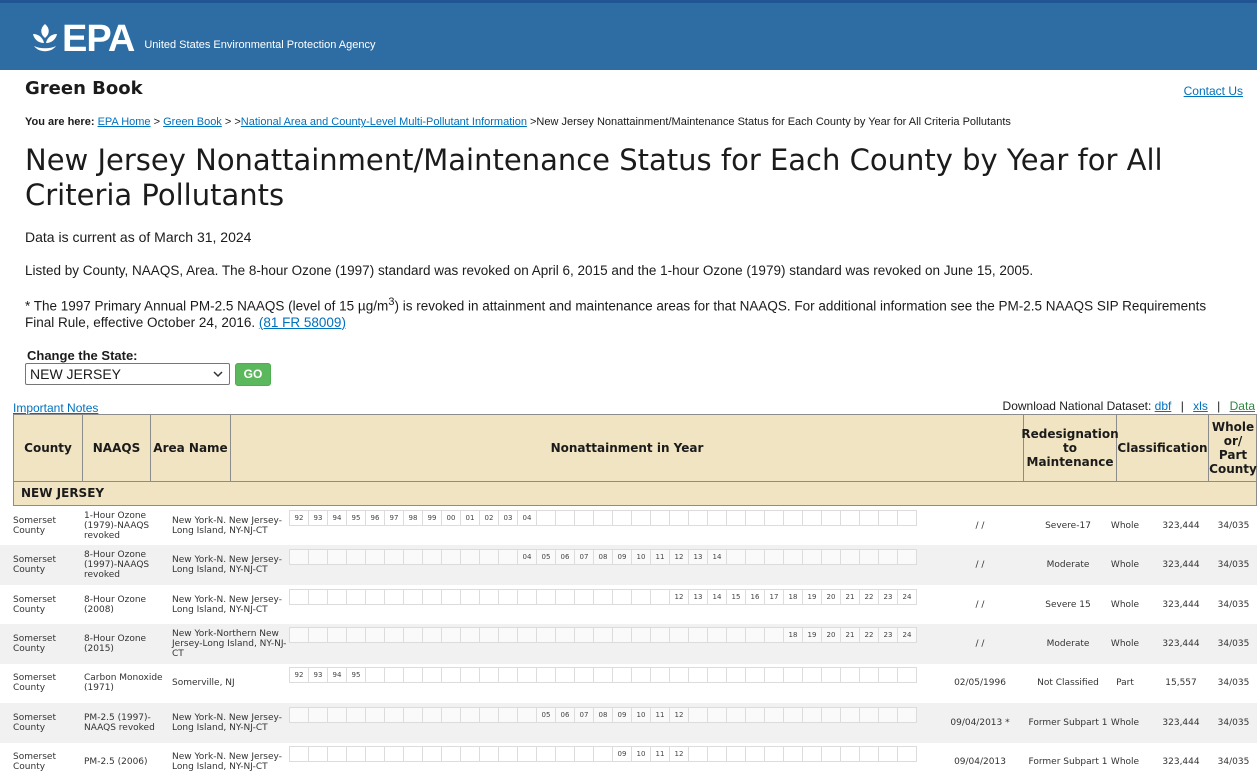 This screenshot has height=780, width=1257. What do you see at coordinates (117, 565) in the screenshot?
I see `naaqs-cell: 8-Hour Ozone (1997)-NAAQS revoked` at bounding box center [117, 565].